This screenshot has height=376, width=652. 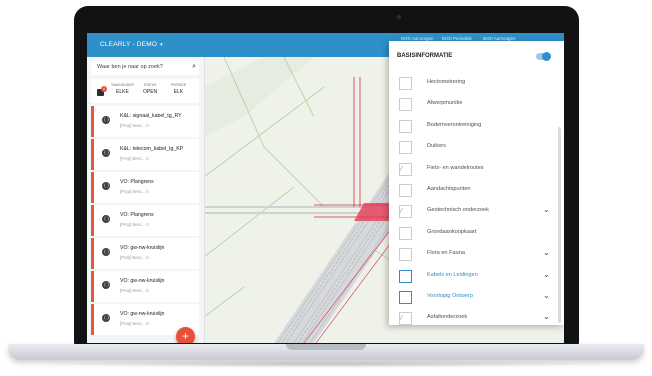 What do you see at coordinates (445, 103) in the screenshot?
I see `layer-label: Afwerpmunitie` at bounding box center [445, 103].